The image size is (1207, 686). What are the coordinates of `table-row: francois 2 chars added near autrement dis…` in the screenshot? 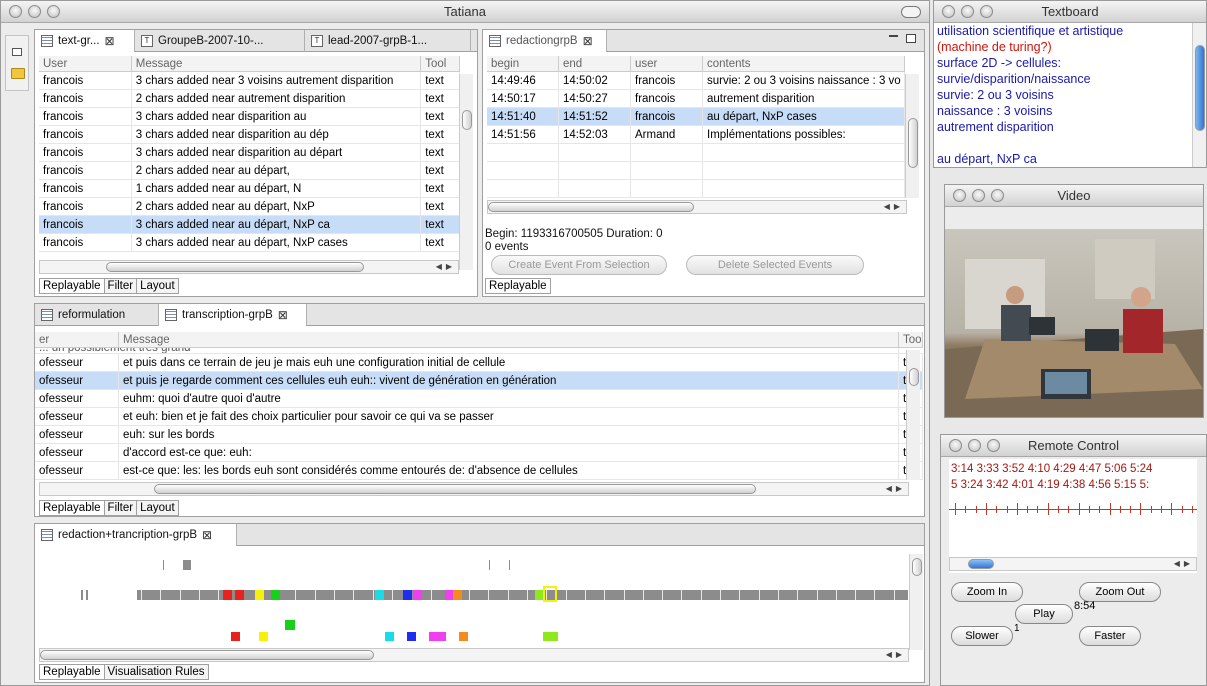 It's located at (249, 99).